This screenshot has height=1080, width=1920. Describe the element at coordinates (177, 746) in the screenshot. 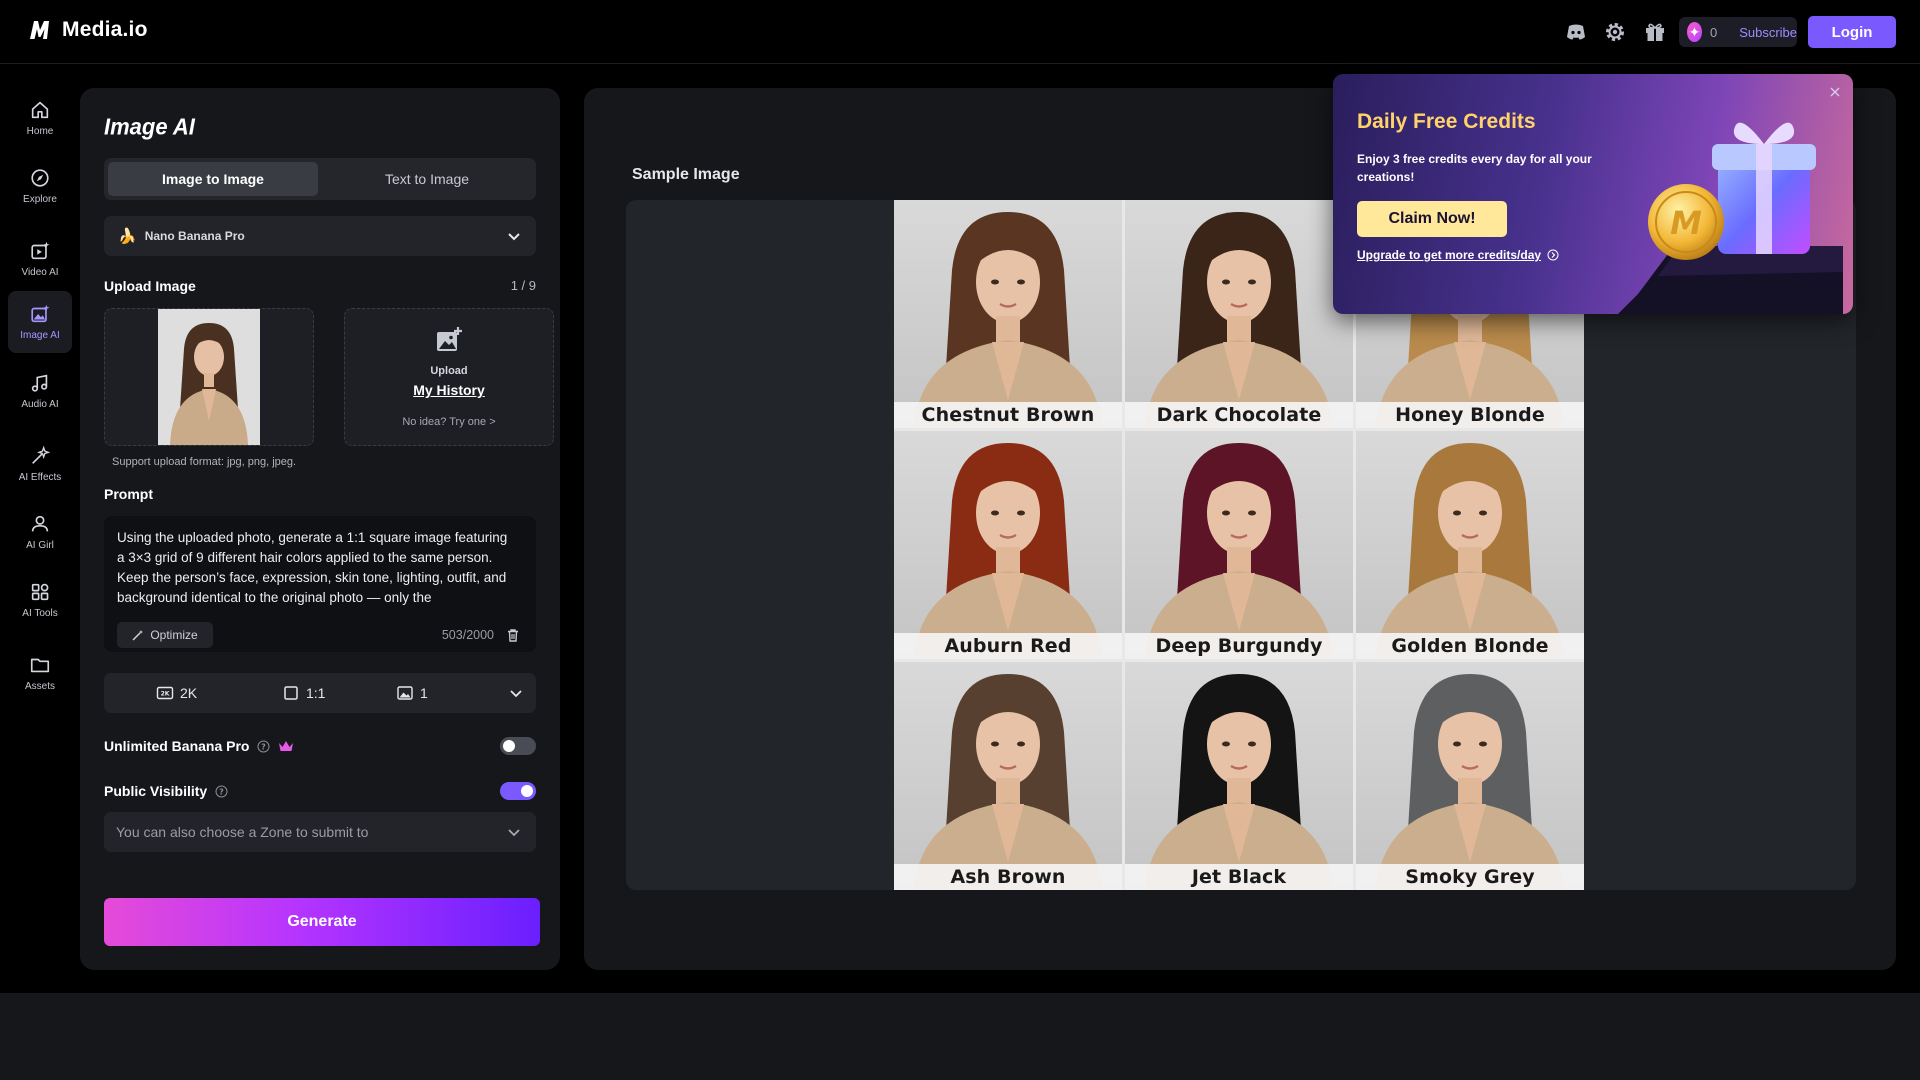

I see `unlimited-label: Unlimited Banana Pro` at that location.